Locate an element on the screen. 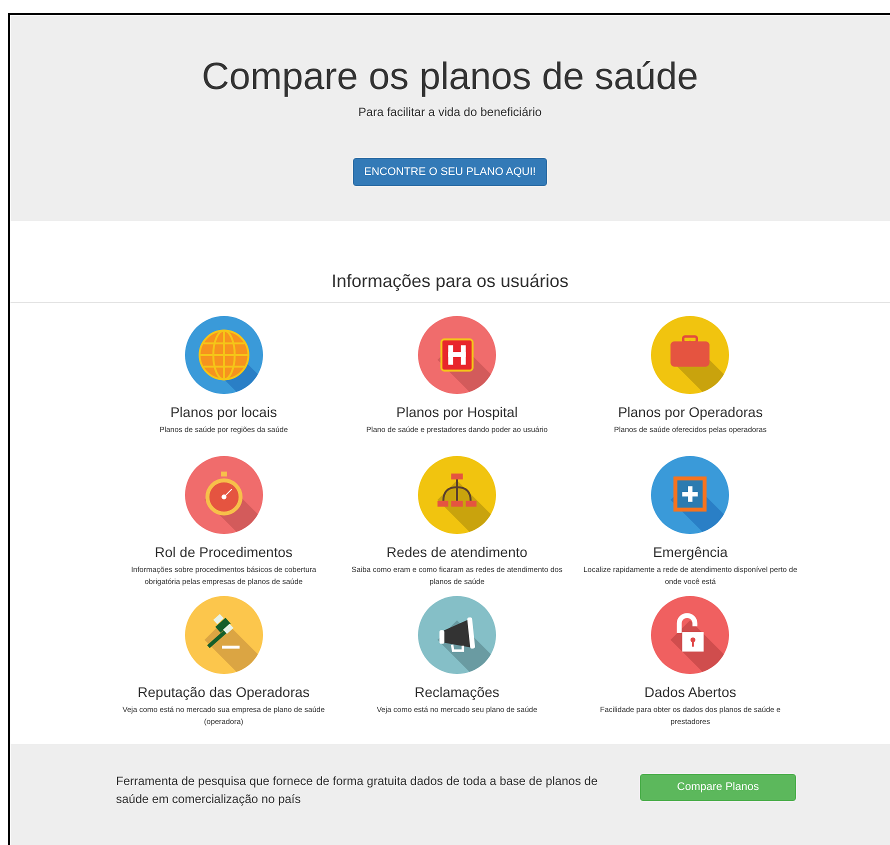  item-title: Reputação das Operadoras is located at coordinates (224, 692).